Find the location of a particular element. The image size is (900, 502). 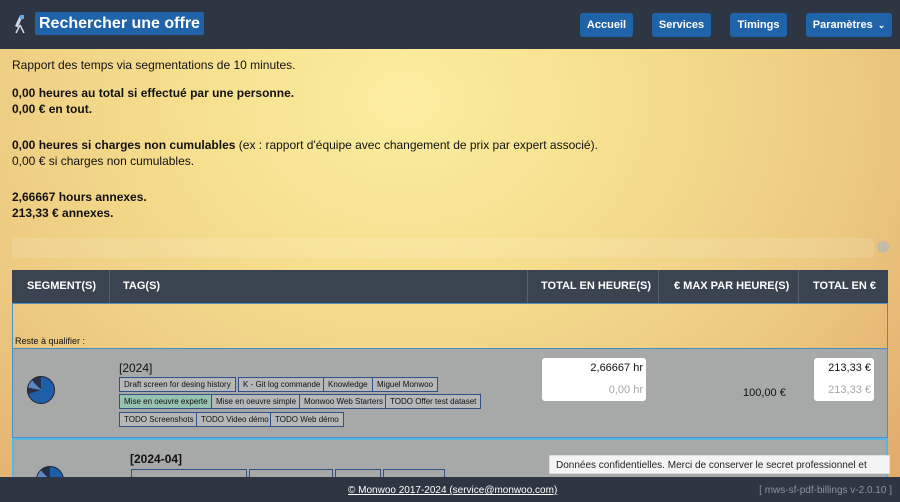

progress-track is located at coordinates (443, 248).